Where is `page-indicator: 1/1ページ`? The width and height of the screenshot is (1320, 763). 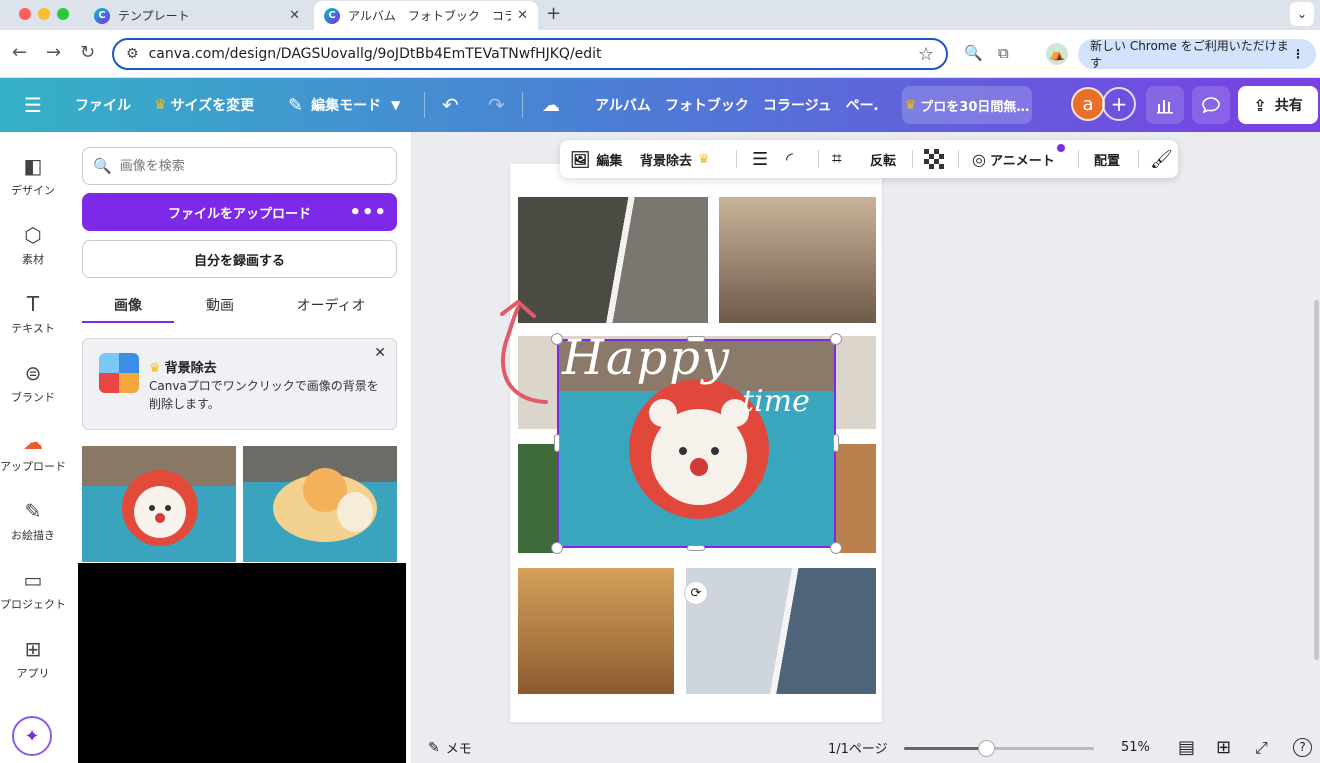
page-indicator: 1/1ページ is located at coordinates (858, 747).